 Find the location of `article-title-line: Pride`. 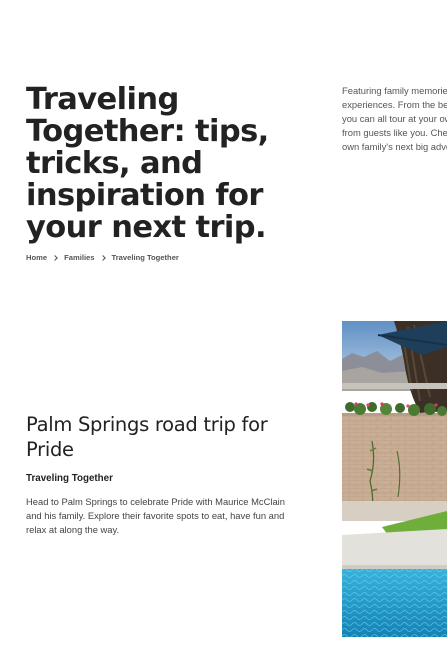

article-title-line: Pride is located at coordinates (50, 449).